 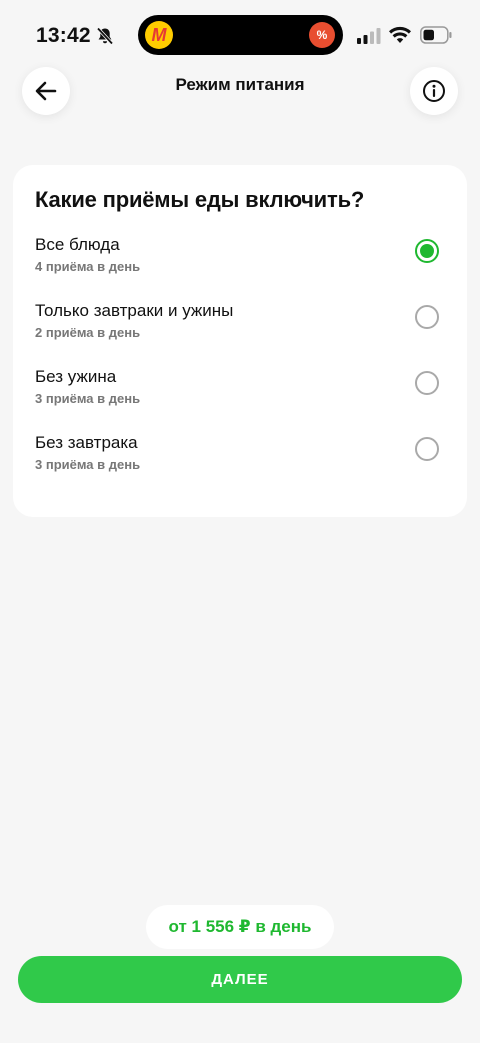 I want to click on option-all-meals: Все блюда 4 приёма в день, so click(x=240, y=265).